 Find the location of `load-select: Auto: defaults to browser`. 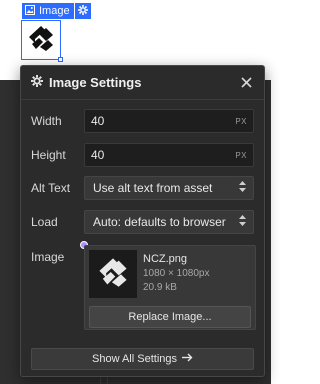

load-select: Auto: defaults to browser is located at coordinates (169, 222).